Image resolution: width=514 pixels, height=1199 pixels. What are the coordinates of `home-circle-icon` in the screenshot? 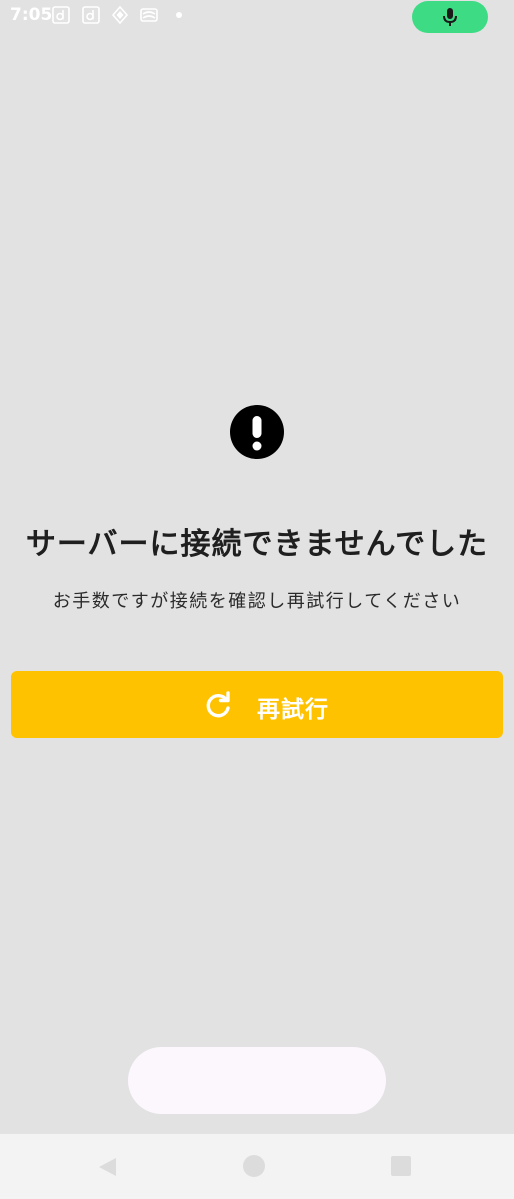 It's located at (254, 1166).